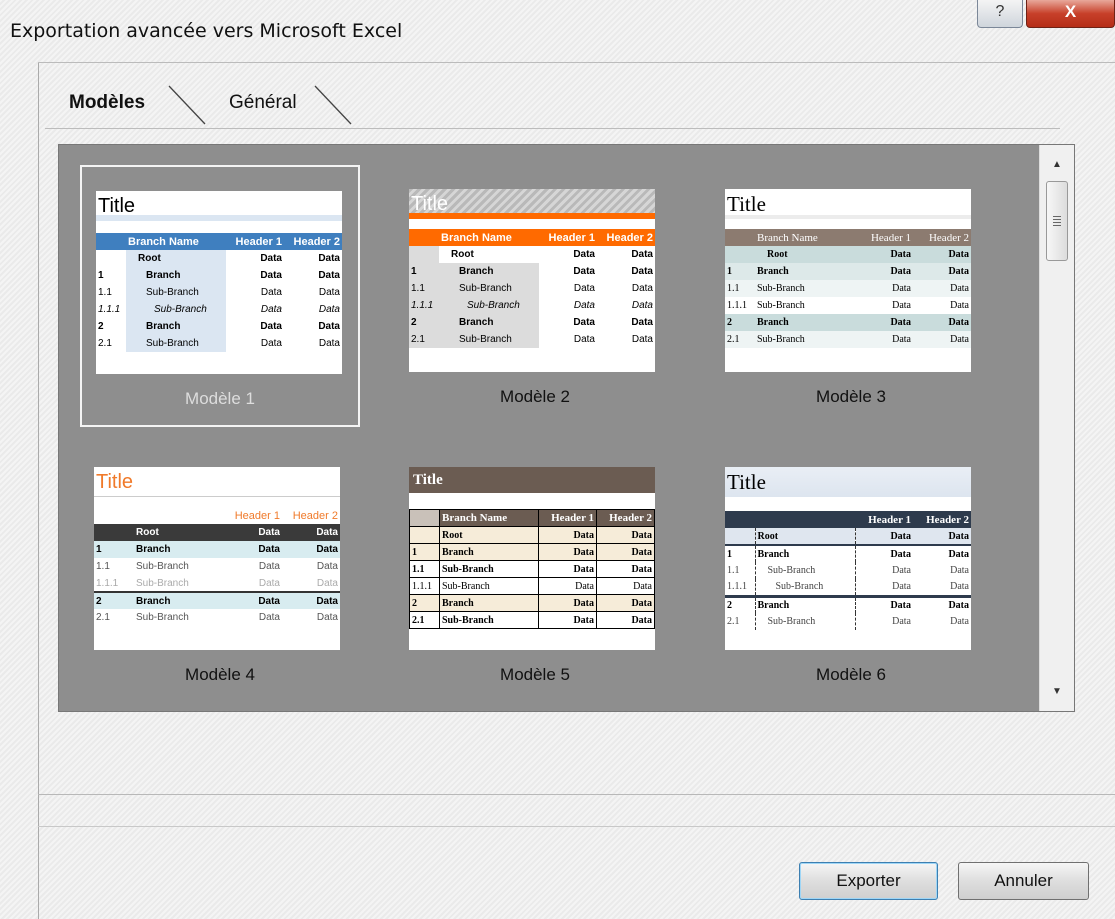 This screenshot has width=1115, height=919. I want to click on help-icon: ?, so click(1000, 11).